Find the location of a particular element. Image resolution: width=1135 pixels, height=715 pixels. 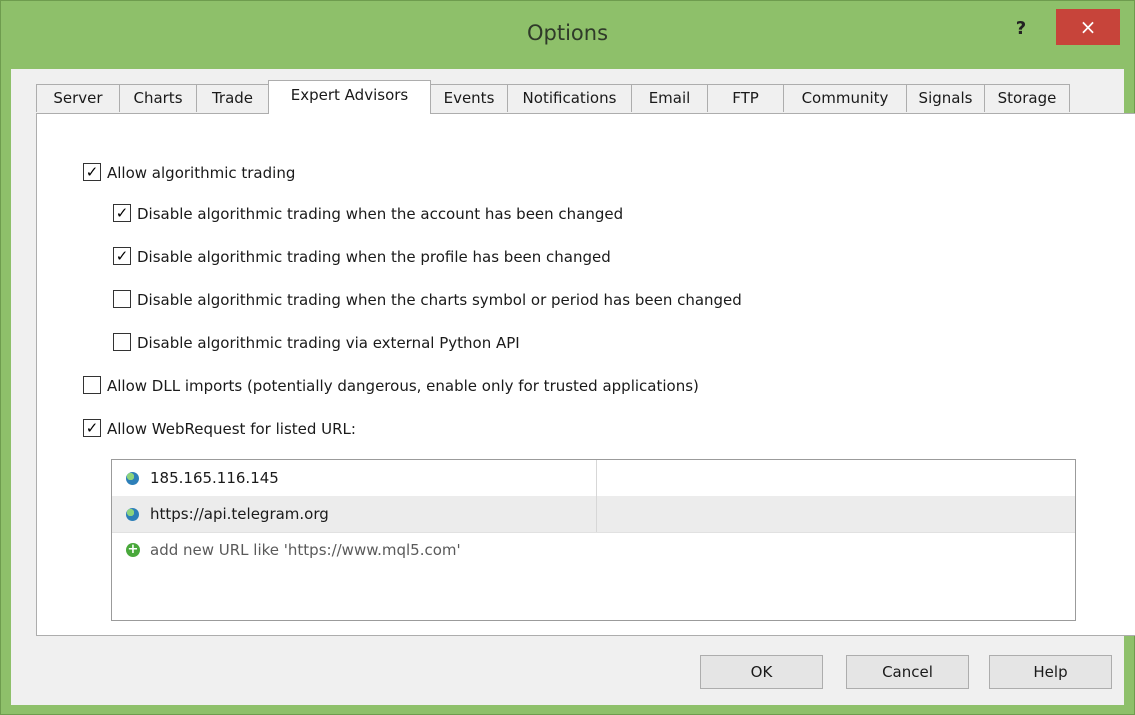

close-icon: × is located at coordinates (1088, 27).